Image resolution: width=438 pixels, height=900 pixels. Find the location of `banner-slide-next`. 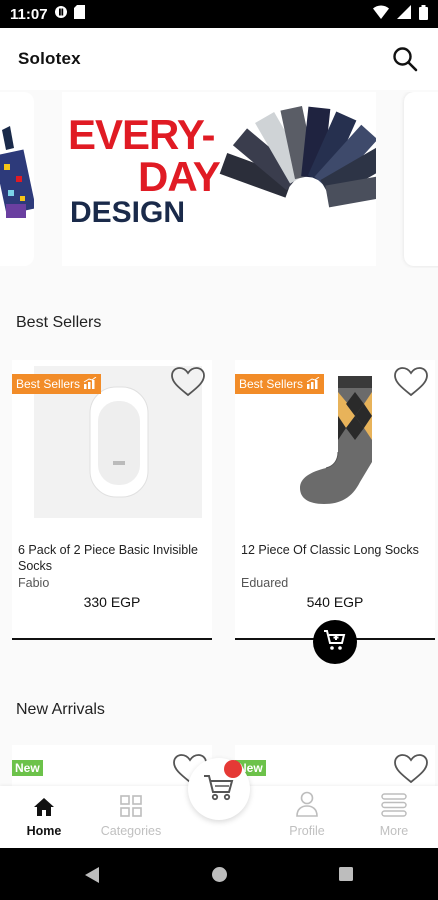

banner-slide-next is located at coordinates (421, 179).